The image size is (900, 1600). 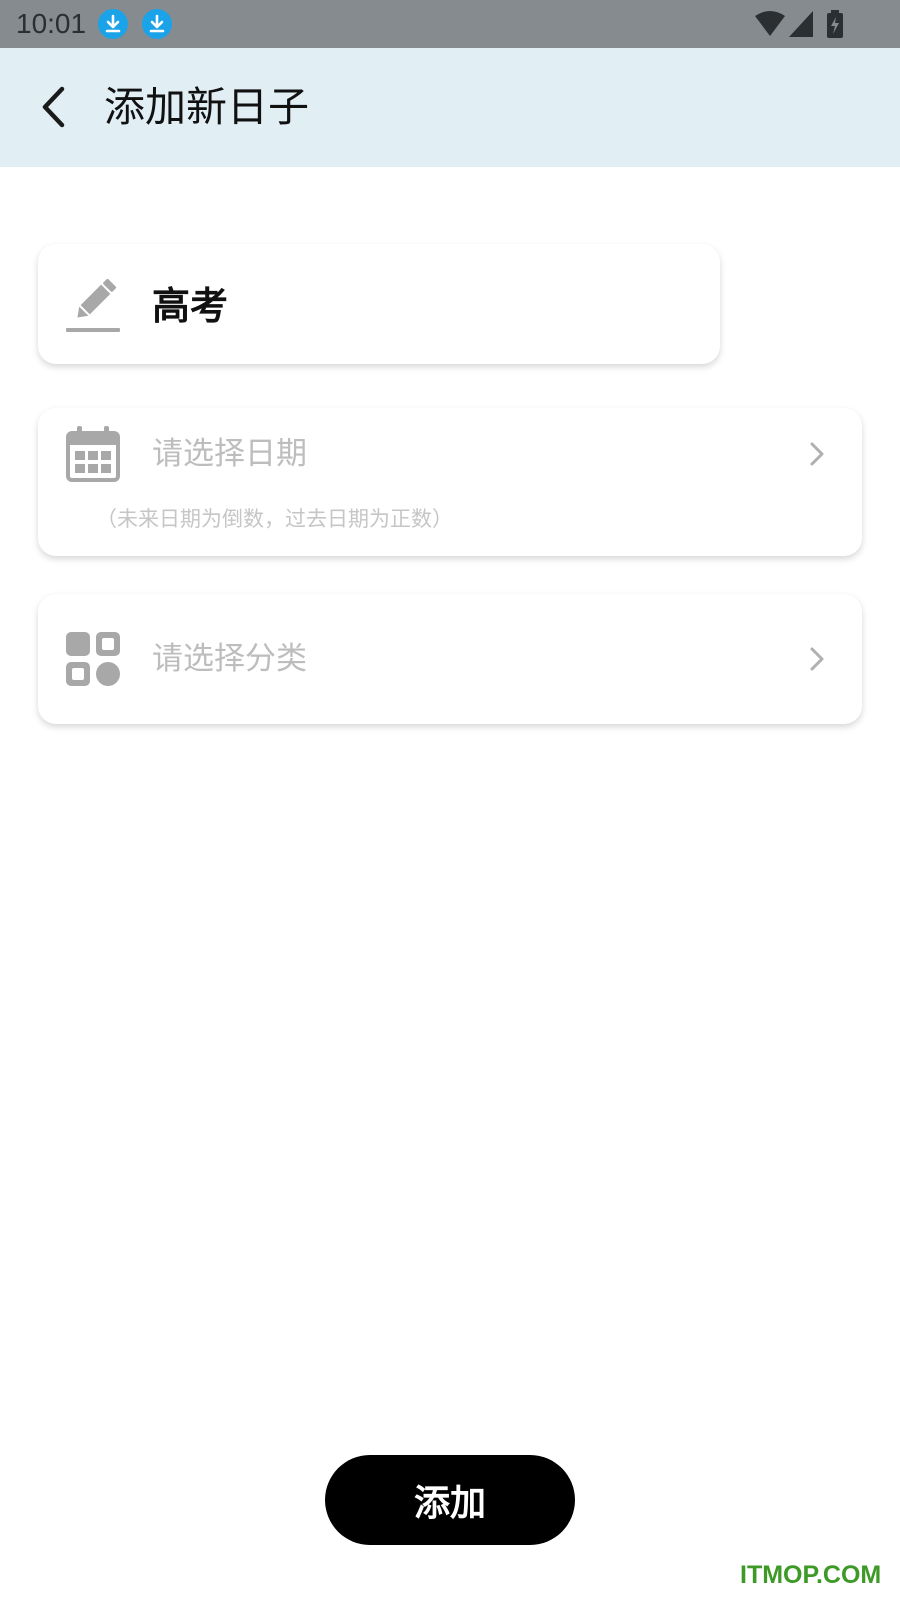 I want to click on date-placeholder: 请选择日期, so click(x=229, y=454).